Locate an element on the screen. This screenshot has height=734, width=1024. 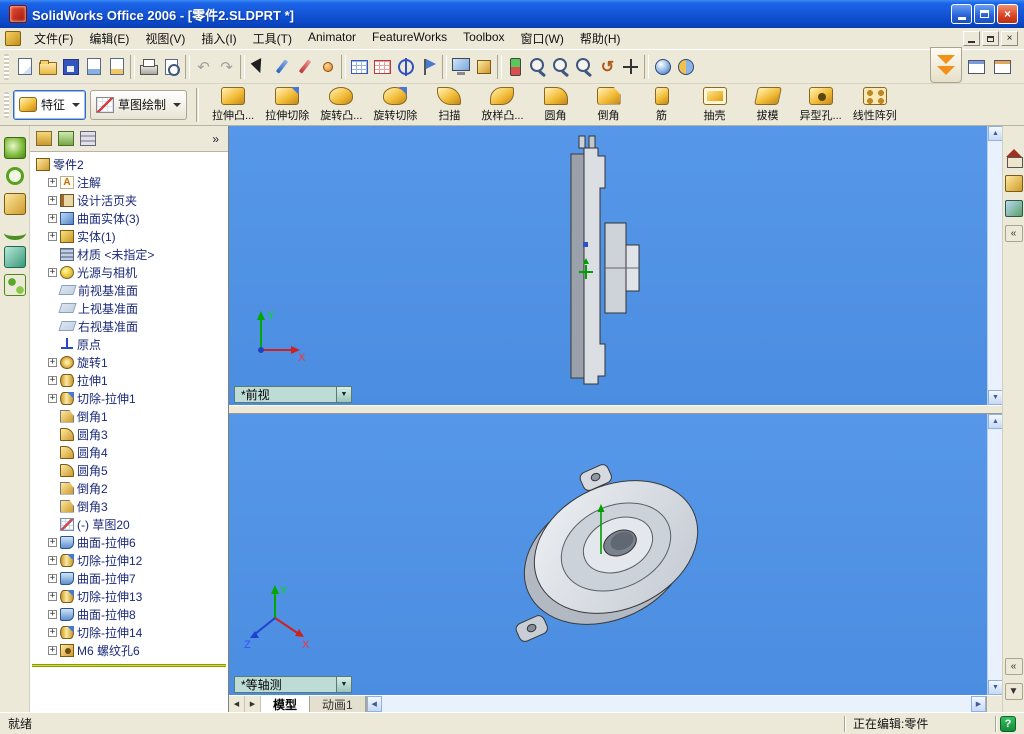
tree-item: 右视基准面 is located at coordinates (129, 326).